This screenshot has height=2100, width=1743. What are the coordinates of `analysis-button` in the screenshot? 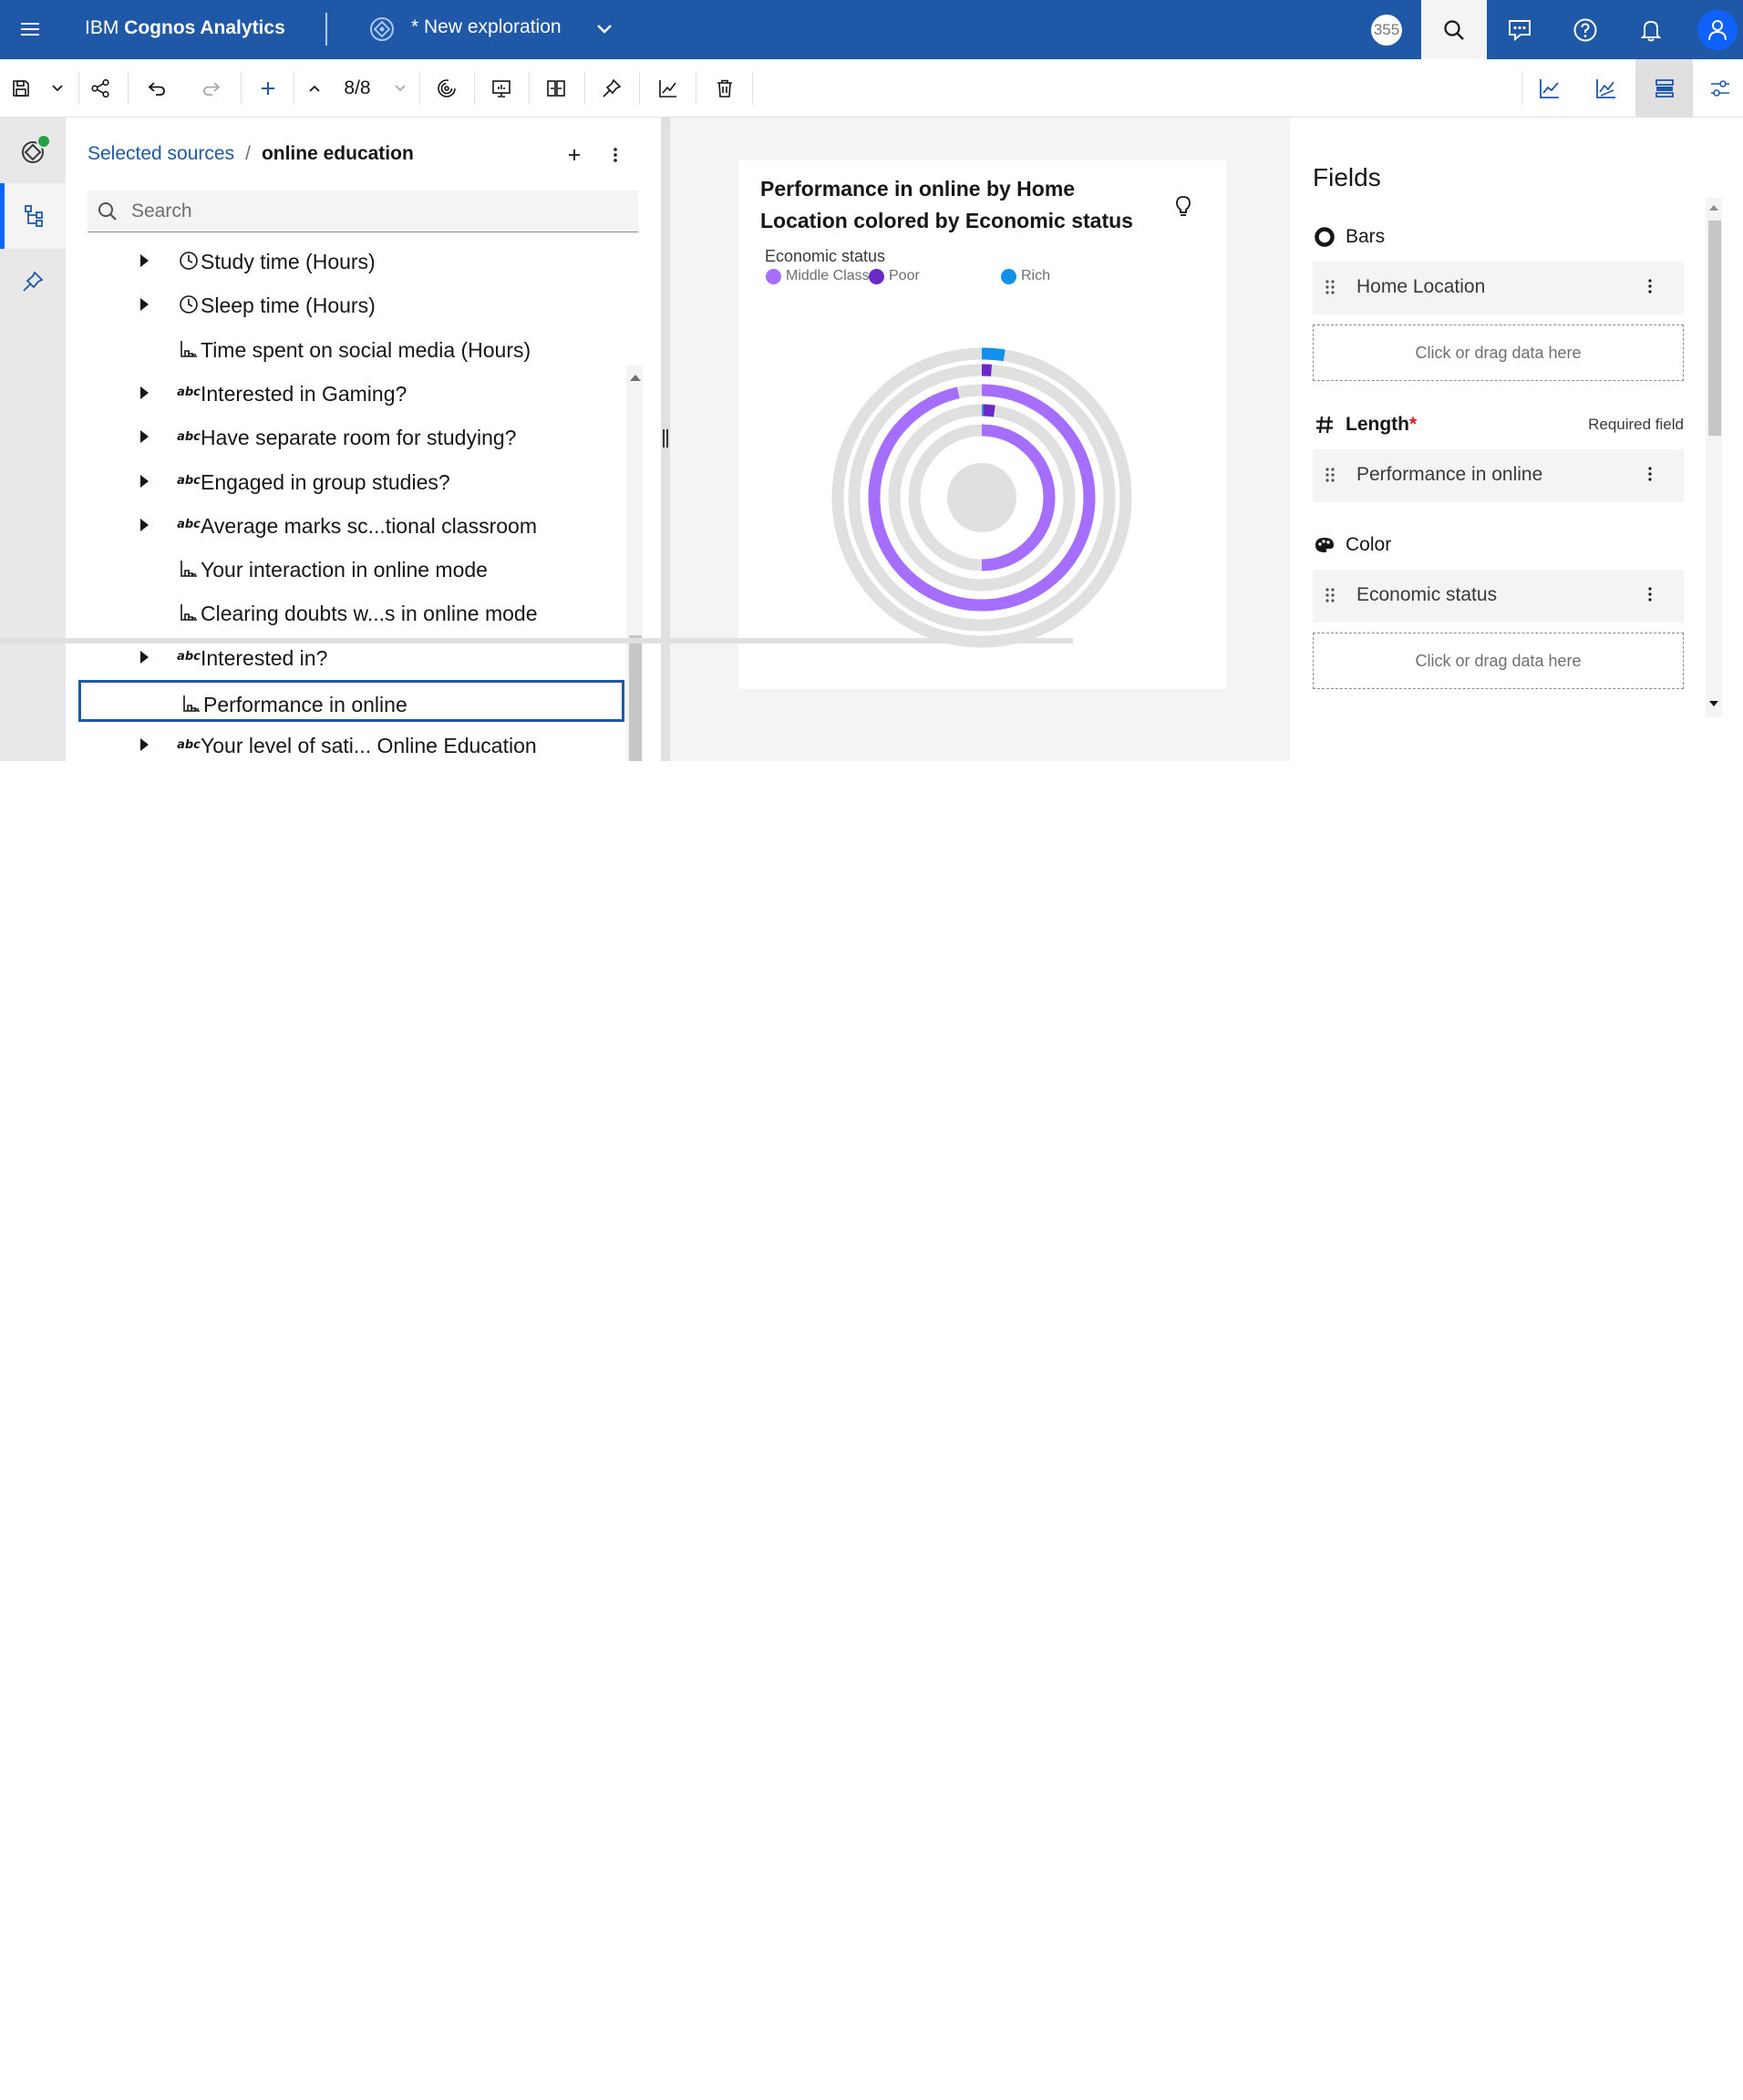 It's located at (1550, 88).